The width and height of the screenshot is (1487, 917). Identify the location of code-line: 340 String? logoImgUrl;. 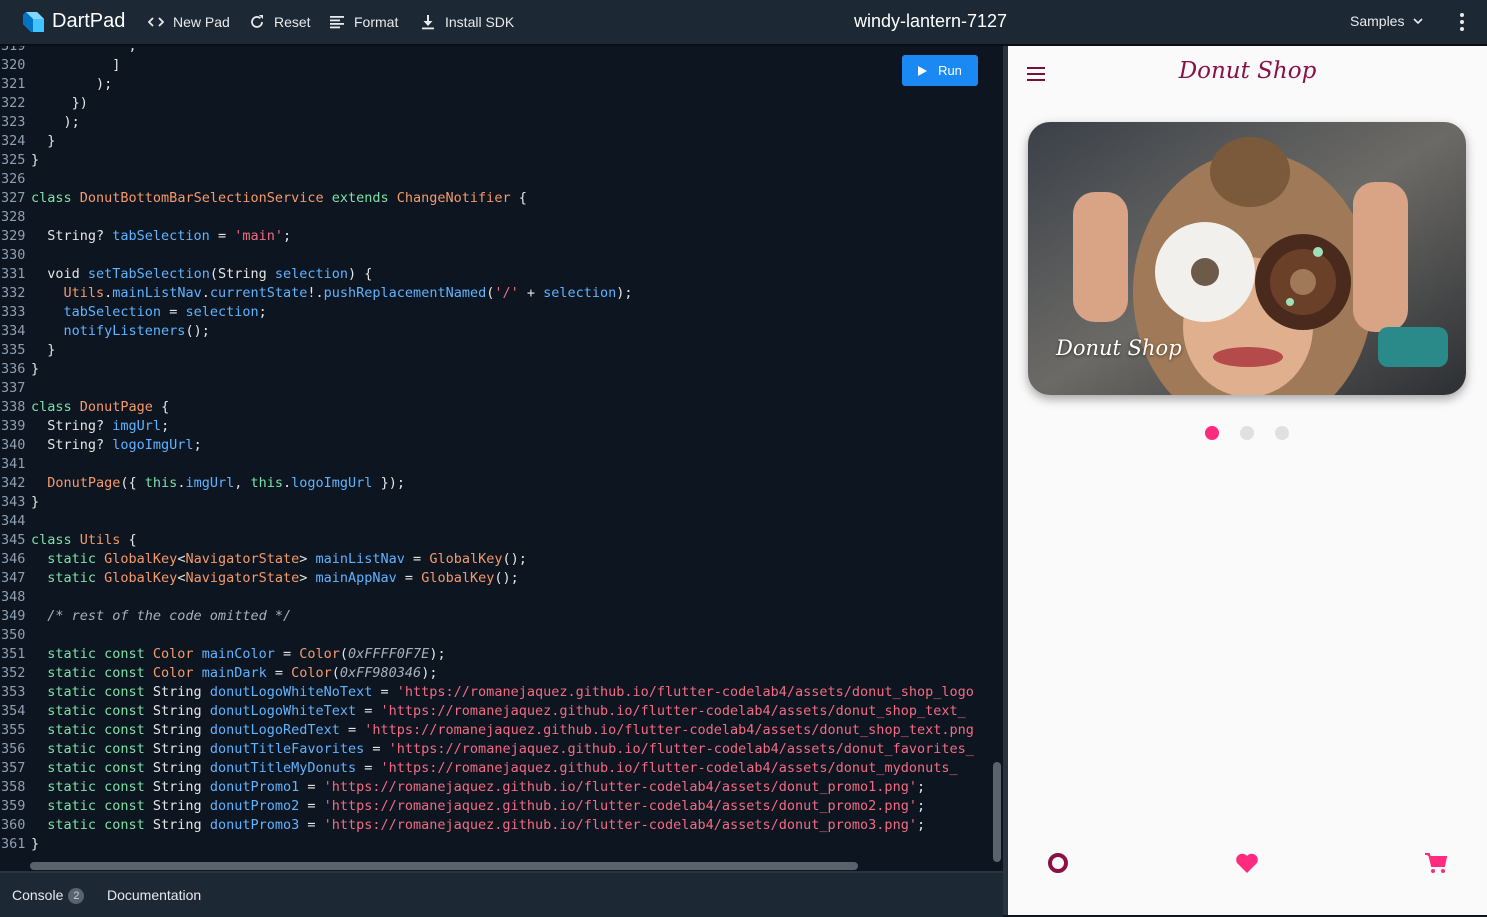
(101, 445).